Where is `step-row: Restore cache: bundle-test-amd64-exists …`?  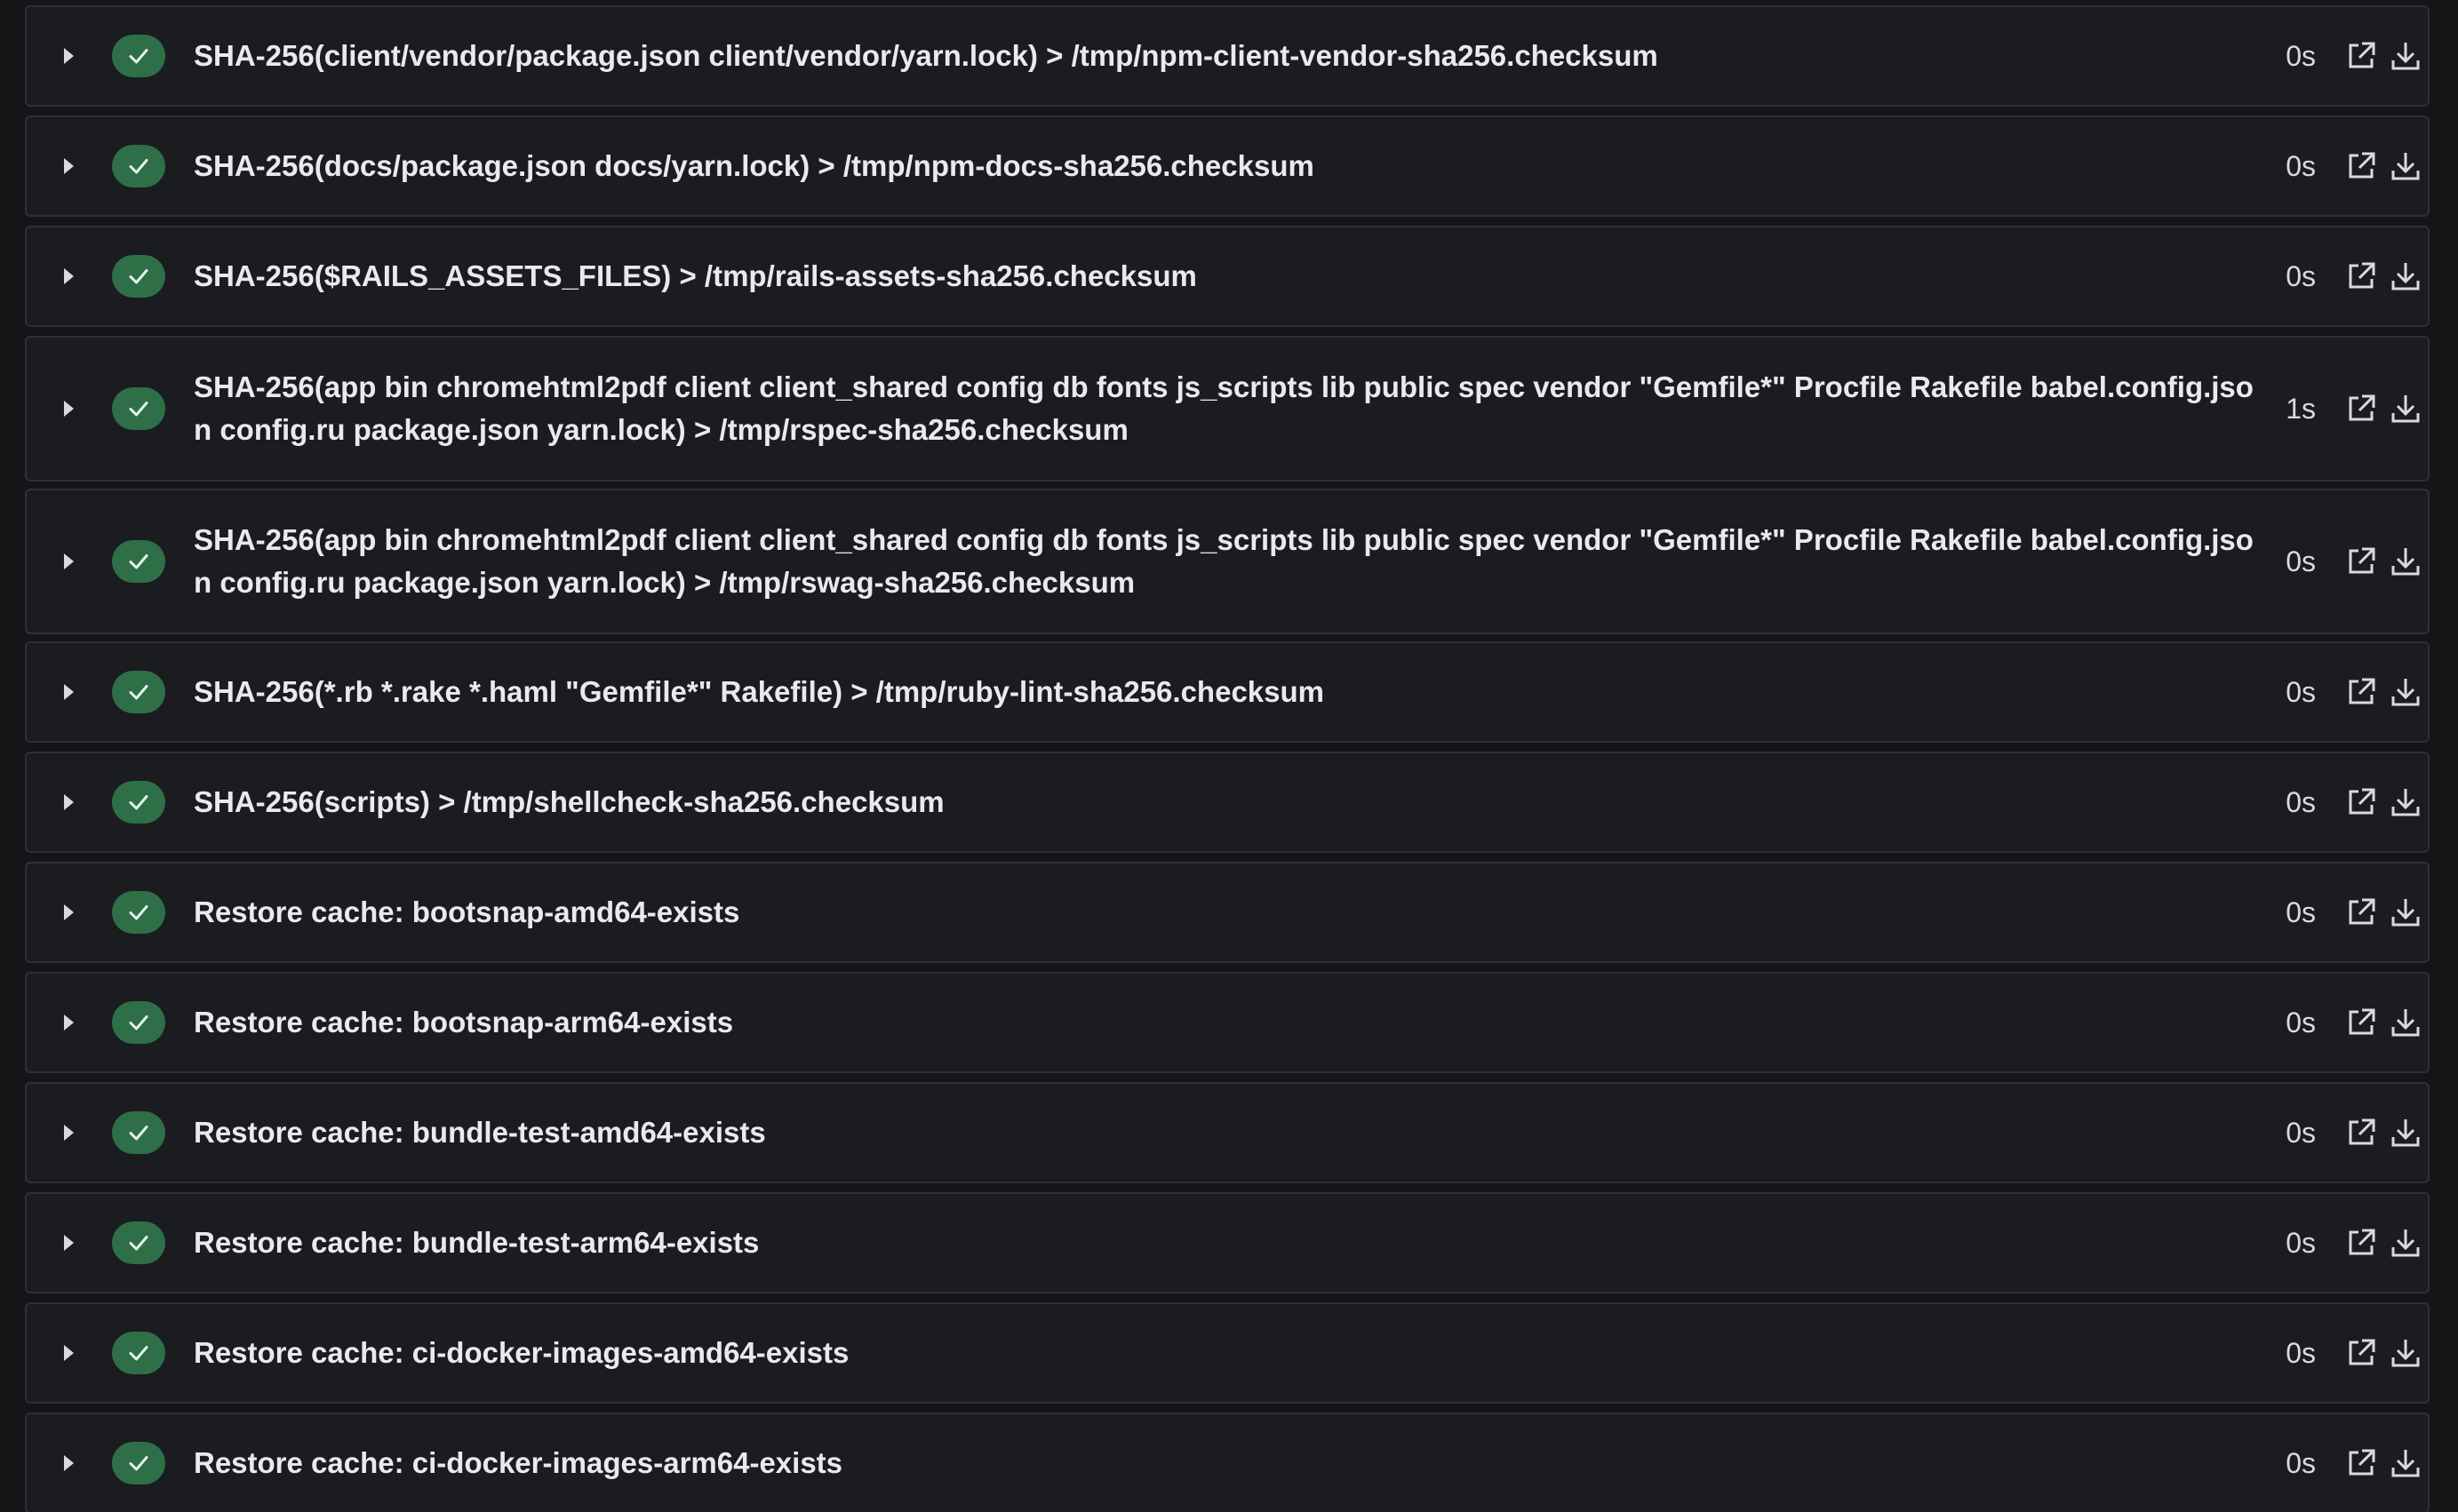
step-row: Restore cache: bundle-test-amd64-exists … is located at coordinates (1228, 1132).